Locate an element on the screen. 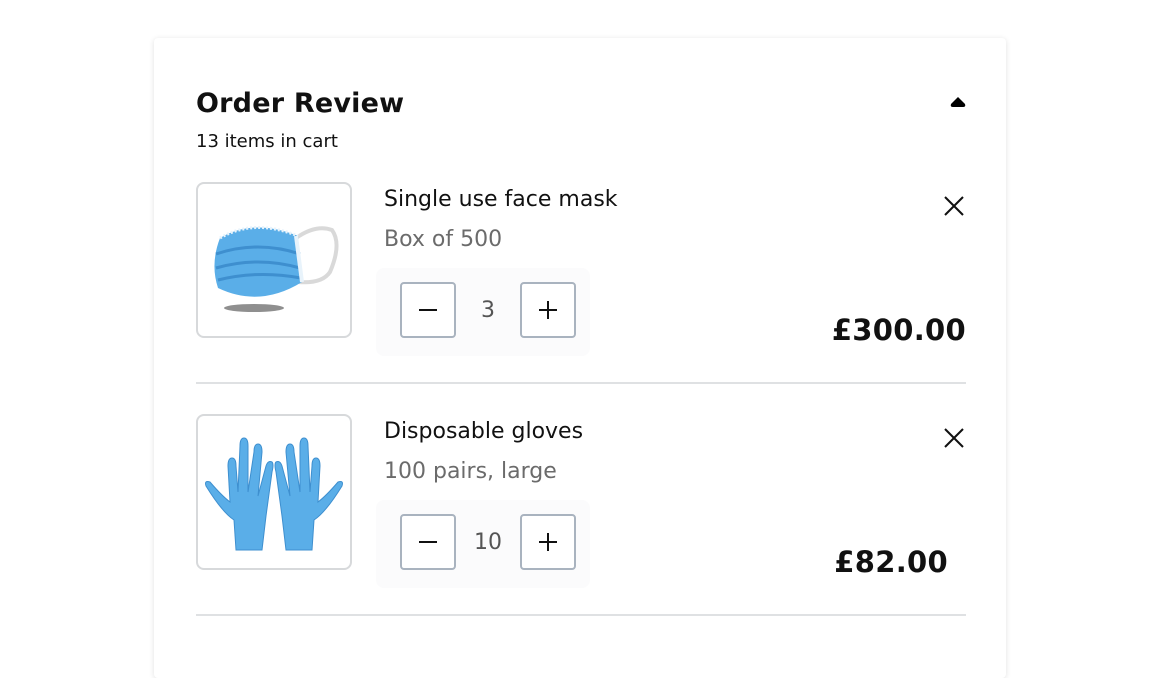 The image size is (1160, 678). face-mask-illustration is located at coordinates (276, 269).